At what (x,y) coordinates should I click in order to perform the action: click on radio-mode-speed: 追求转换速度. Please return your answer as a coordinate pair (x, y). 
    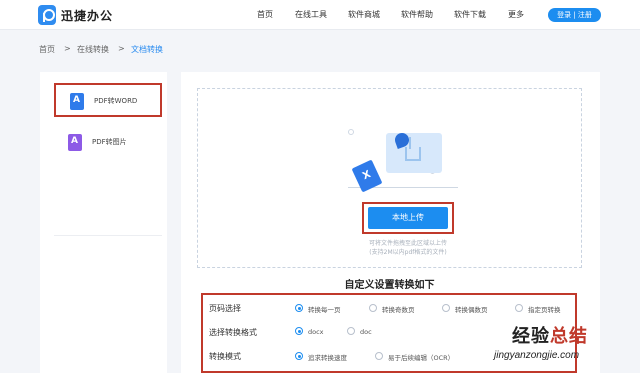
    Looking at the image, I should click on (321, 357).